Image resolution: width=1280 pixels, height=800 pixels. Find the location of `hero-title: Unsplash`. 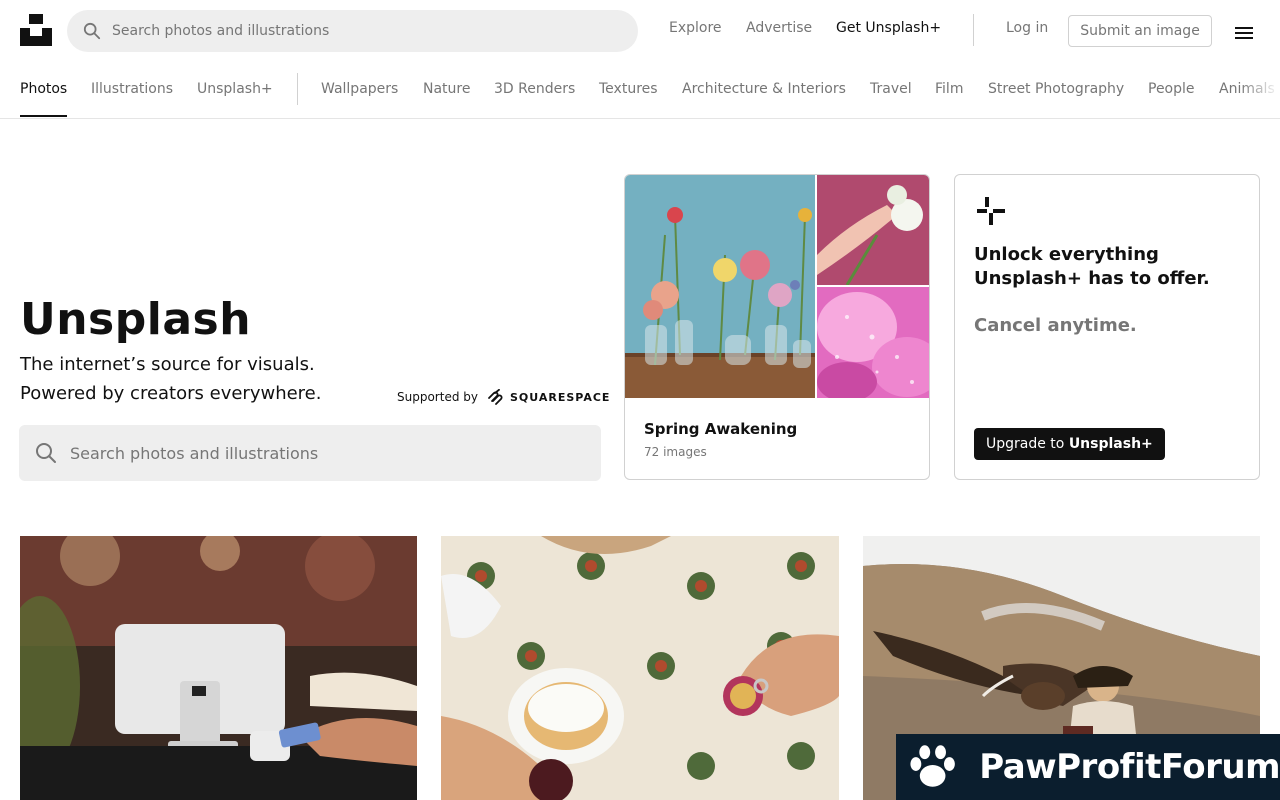

hero-title: Unsplash is located at coordinates (136, 319).